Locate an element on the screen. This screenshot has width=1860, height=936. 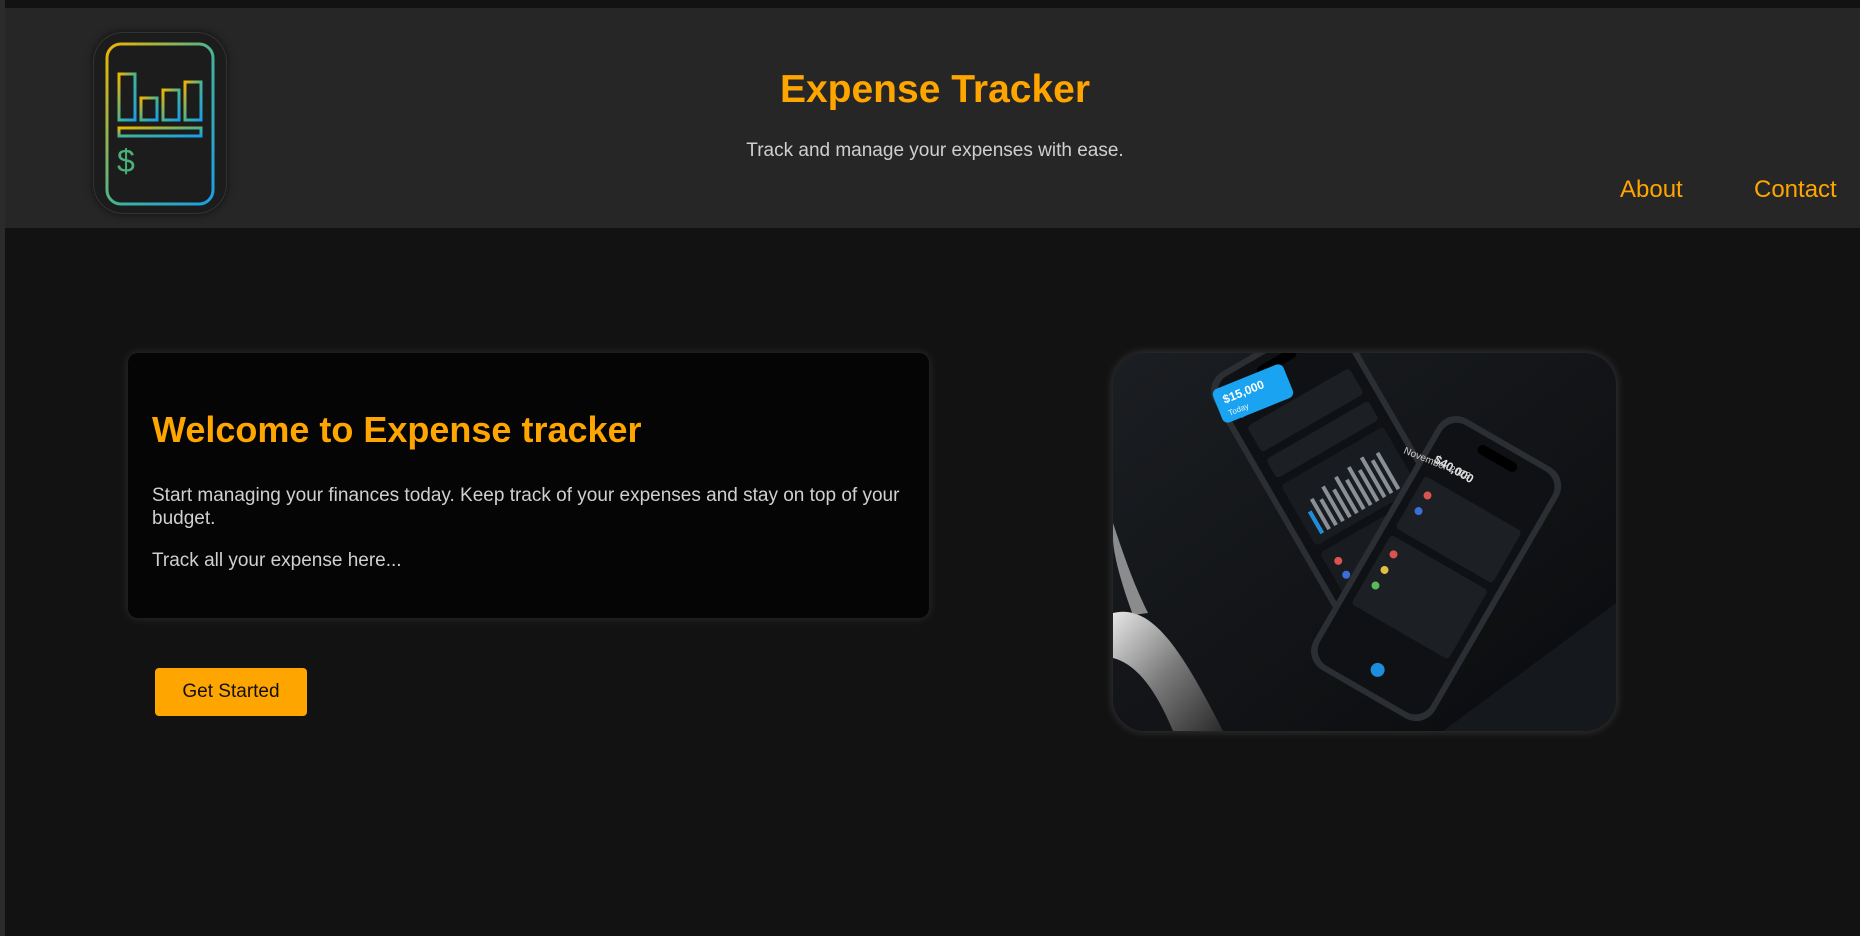
app-logo: $ is located at coordinates (160, 123).